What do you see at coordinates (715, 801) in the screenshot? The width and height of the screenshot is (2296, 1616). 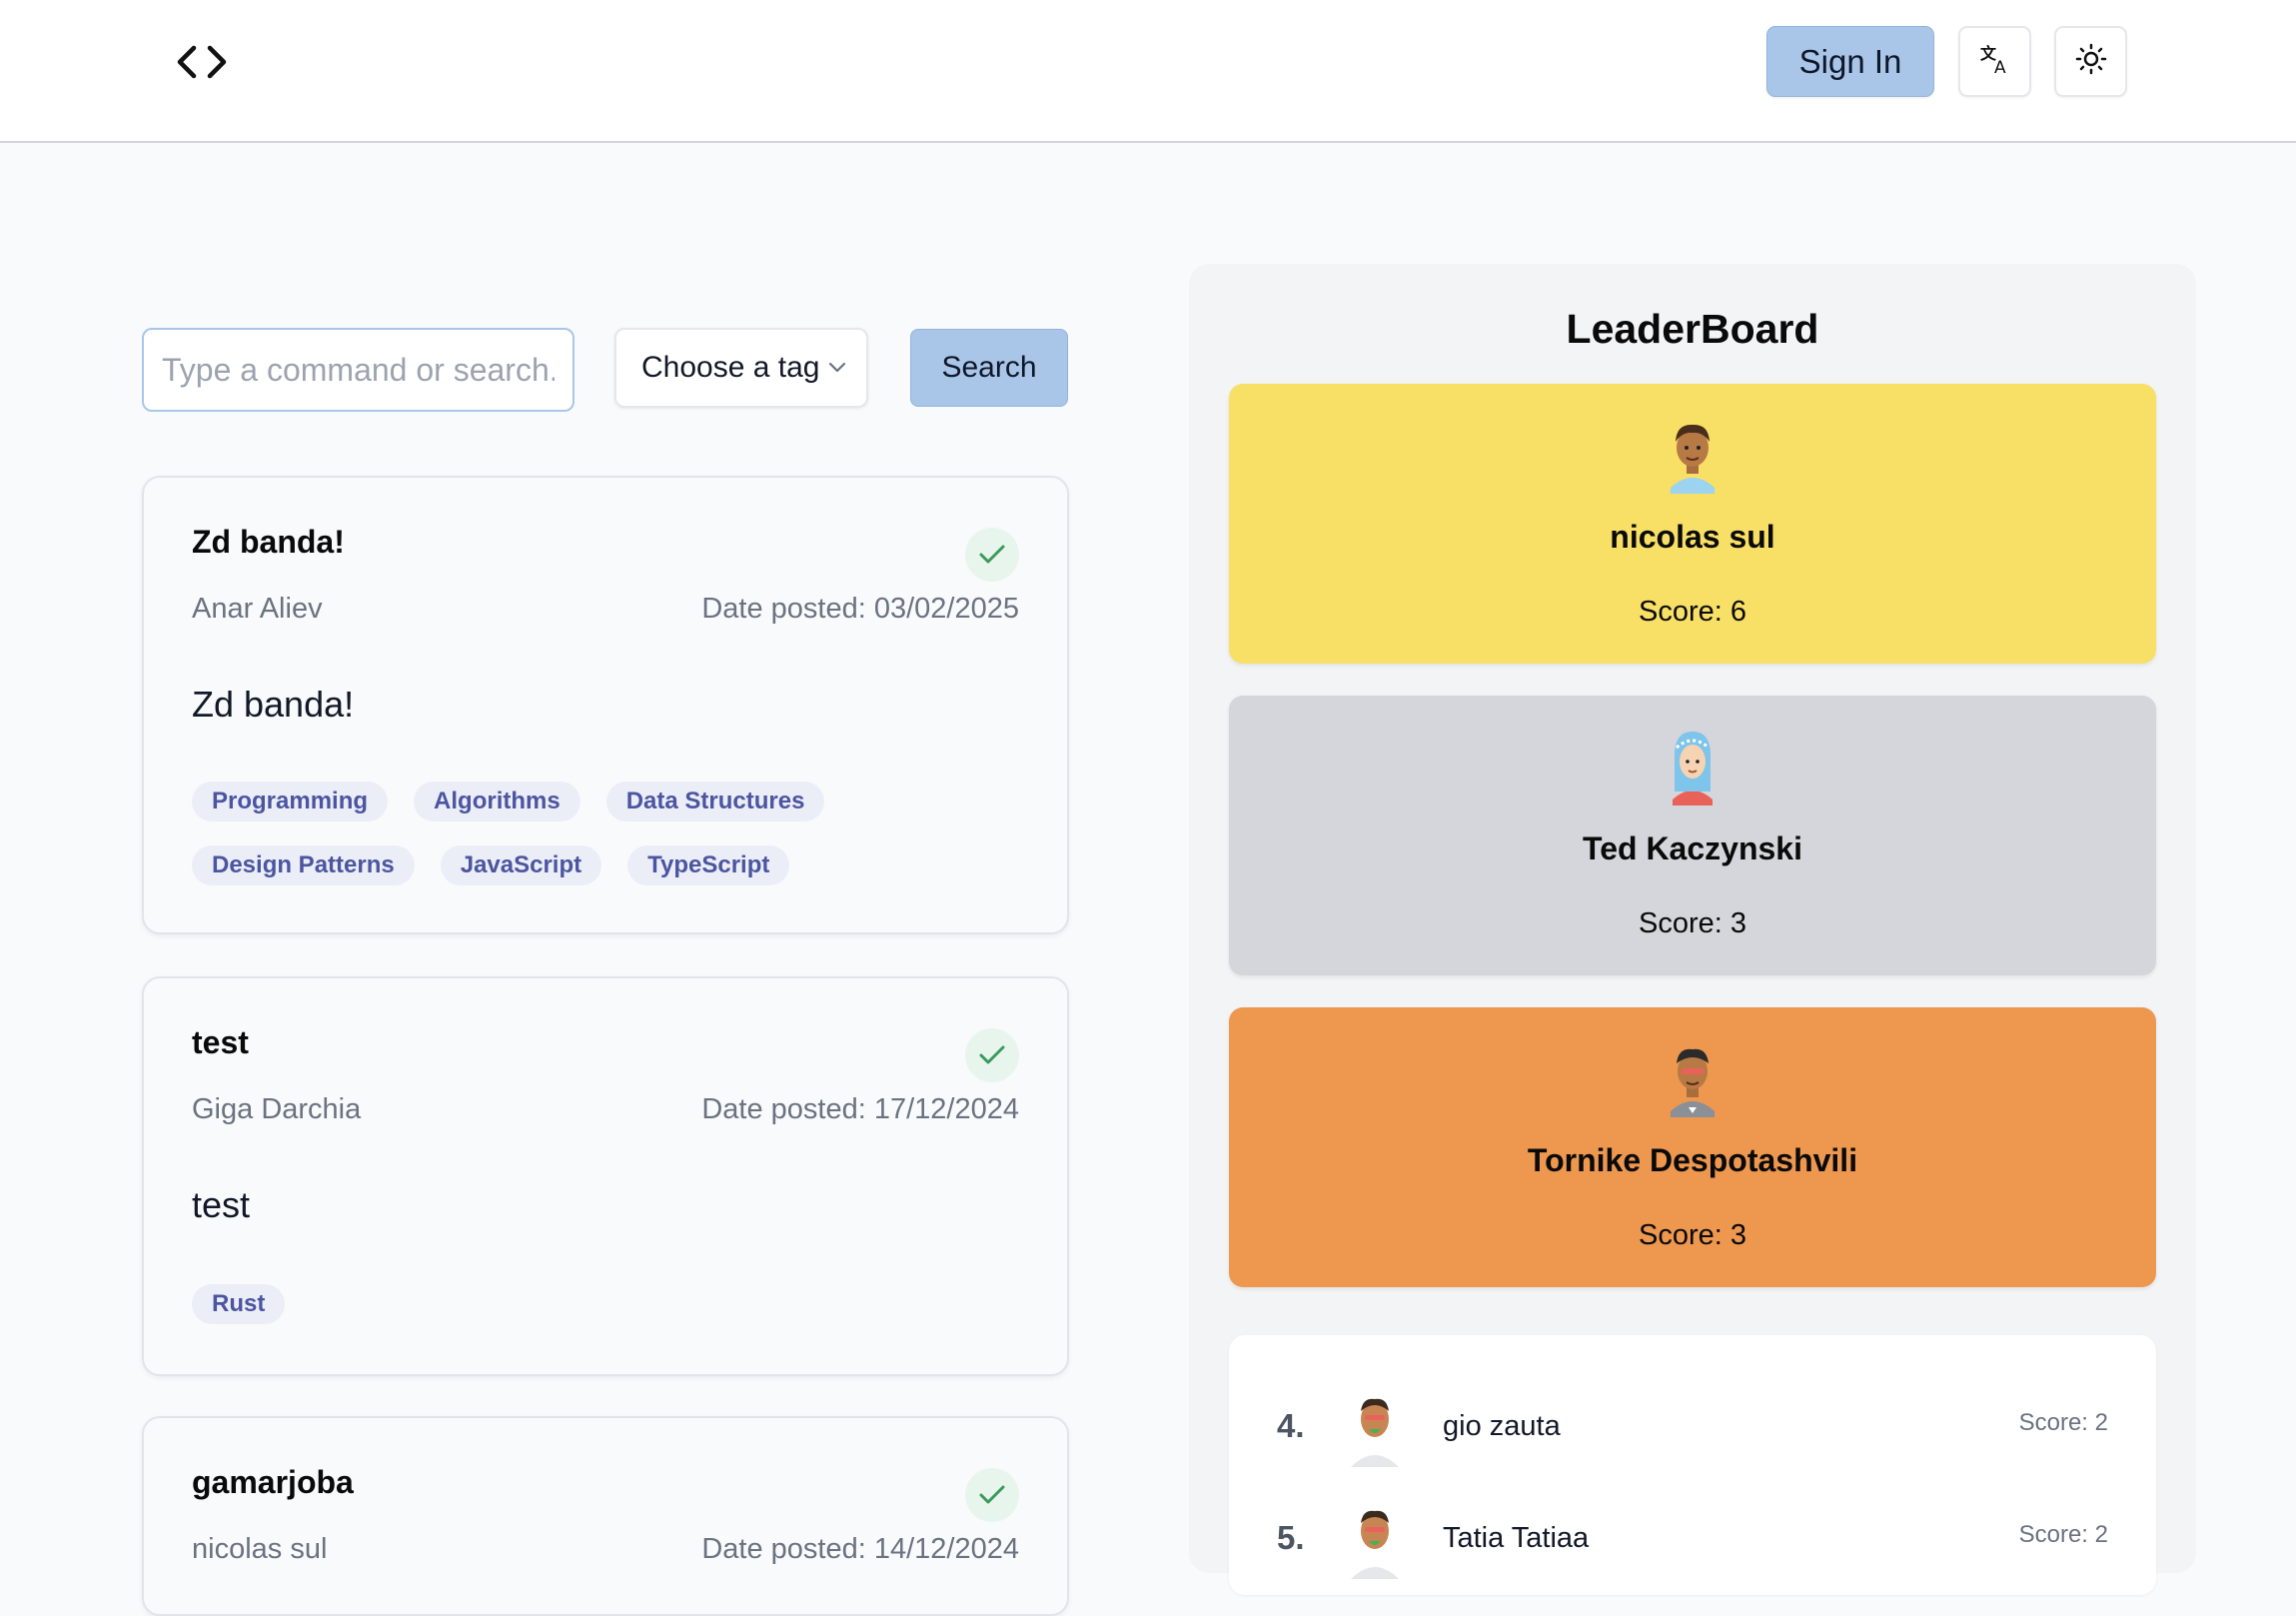 I see `tag-chip: Data Structures` at bounding box center [715, 801].